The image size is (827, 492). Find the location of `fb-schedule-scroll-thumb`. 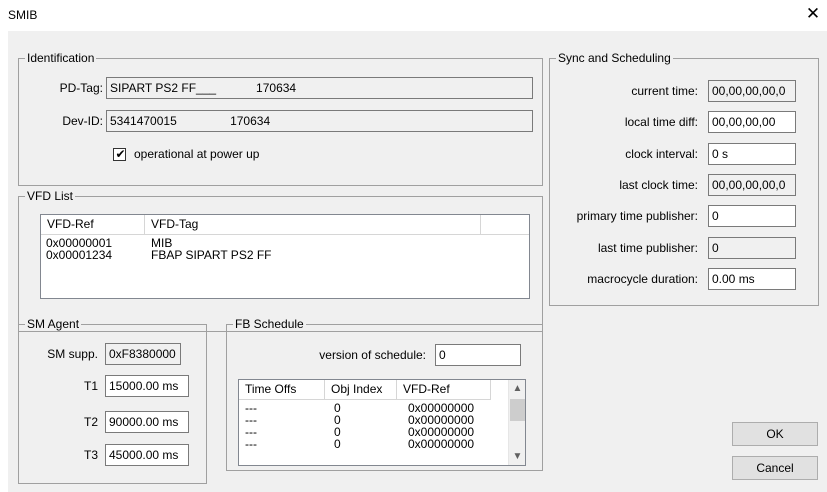

fb-schedule-scroll-thumb is located at coordinates (517, 410).